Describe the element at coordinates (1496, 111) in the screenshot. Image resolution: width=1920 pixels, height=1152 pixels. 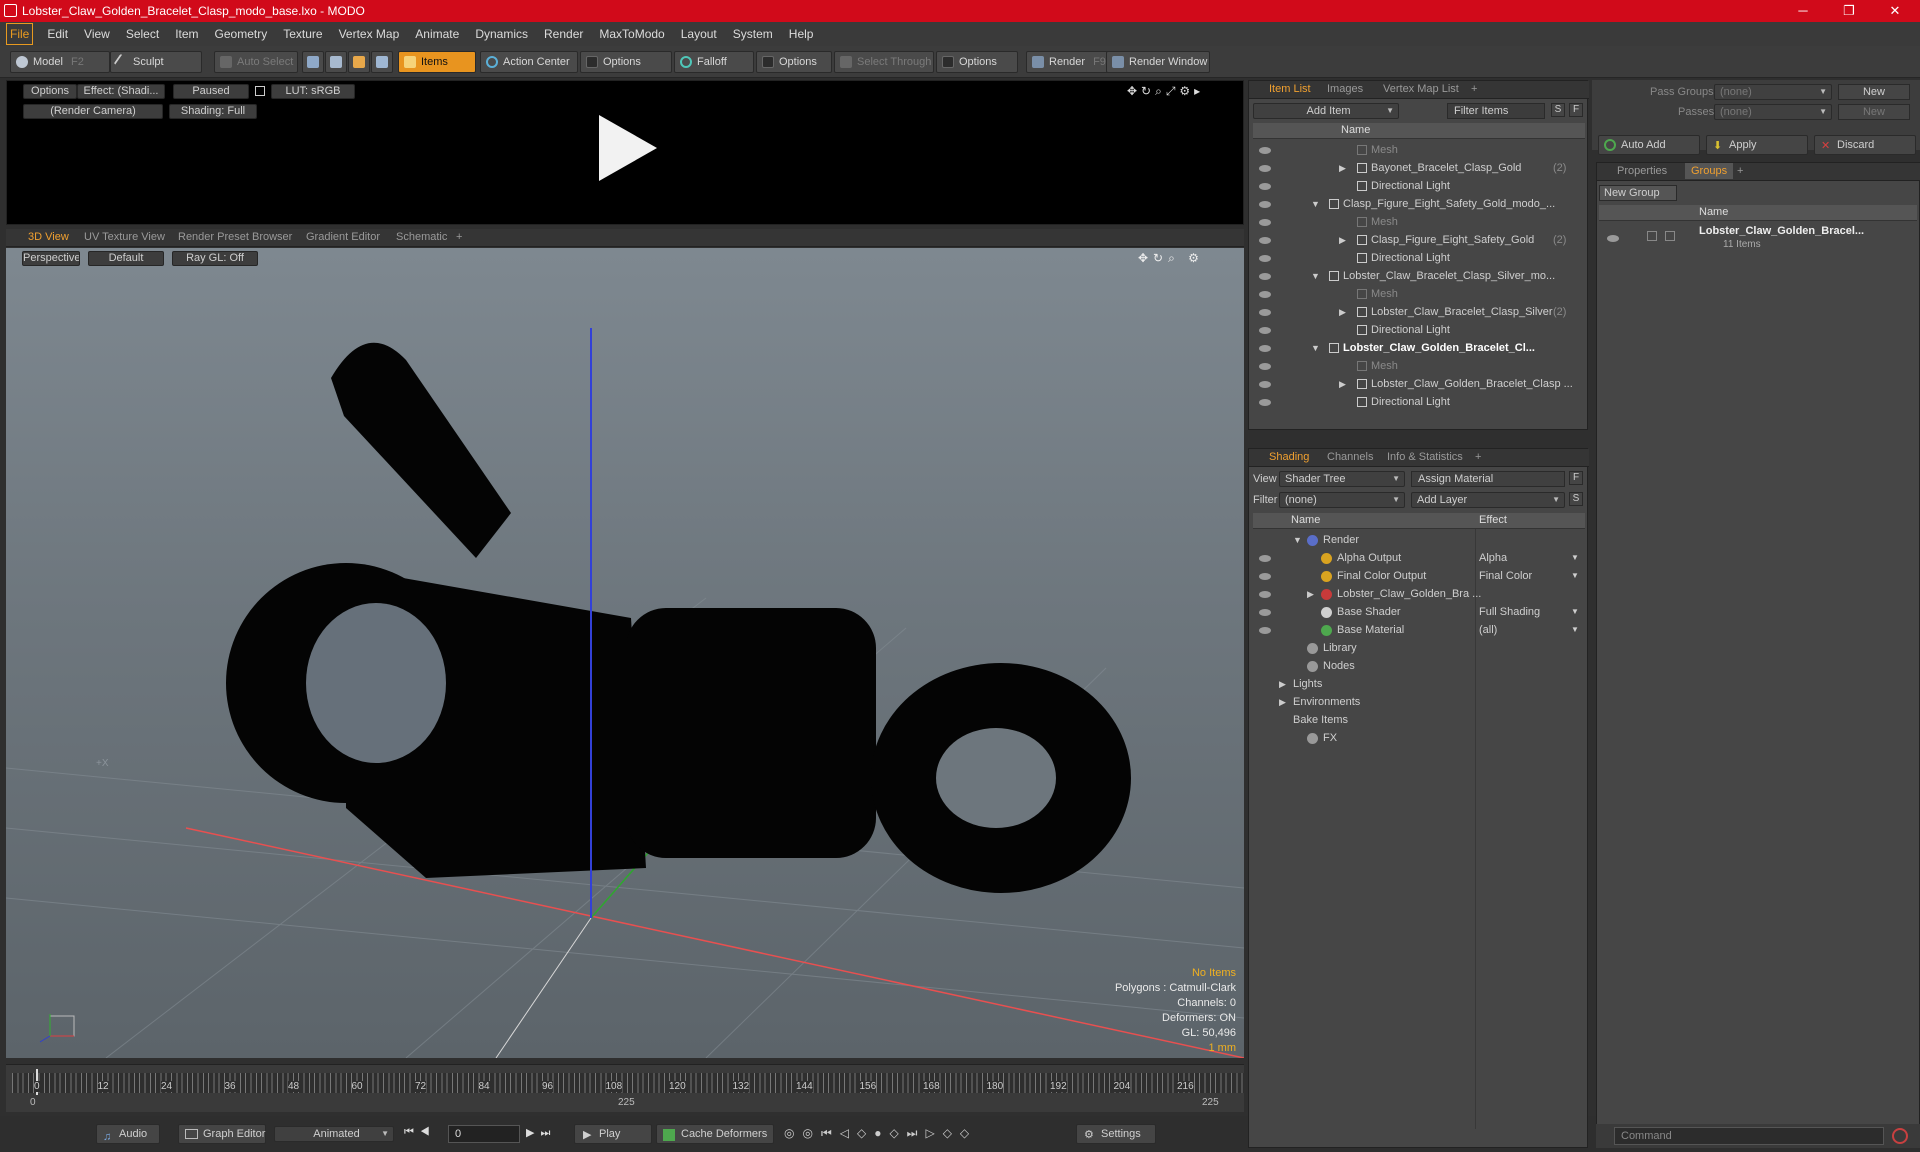
I see `filter-items-input: Filter Items` at that location.